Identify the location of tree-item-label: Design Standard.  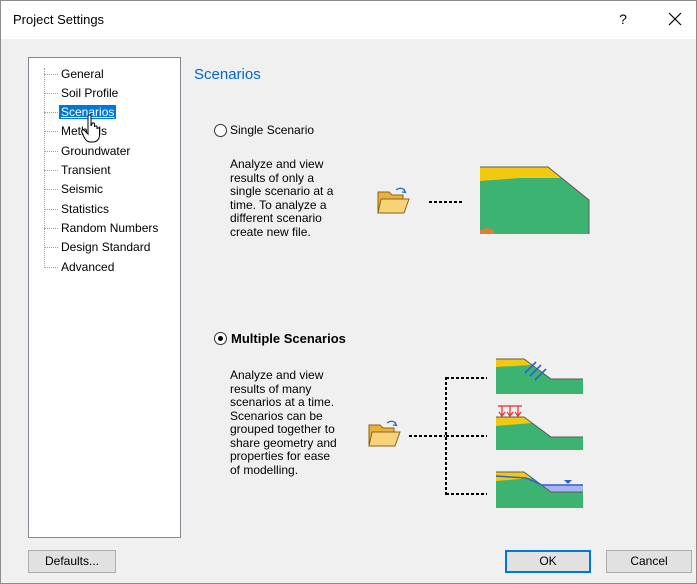
(106, 247).